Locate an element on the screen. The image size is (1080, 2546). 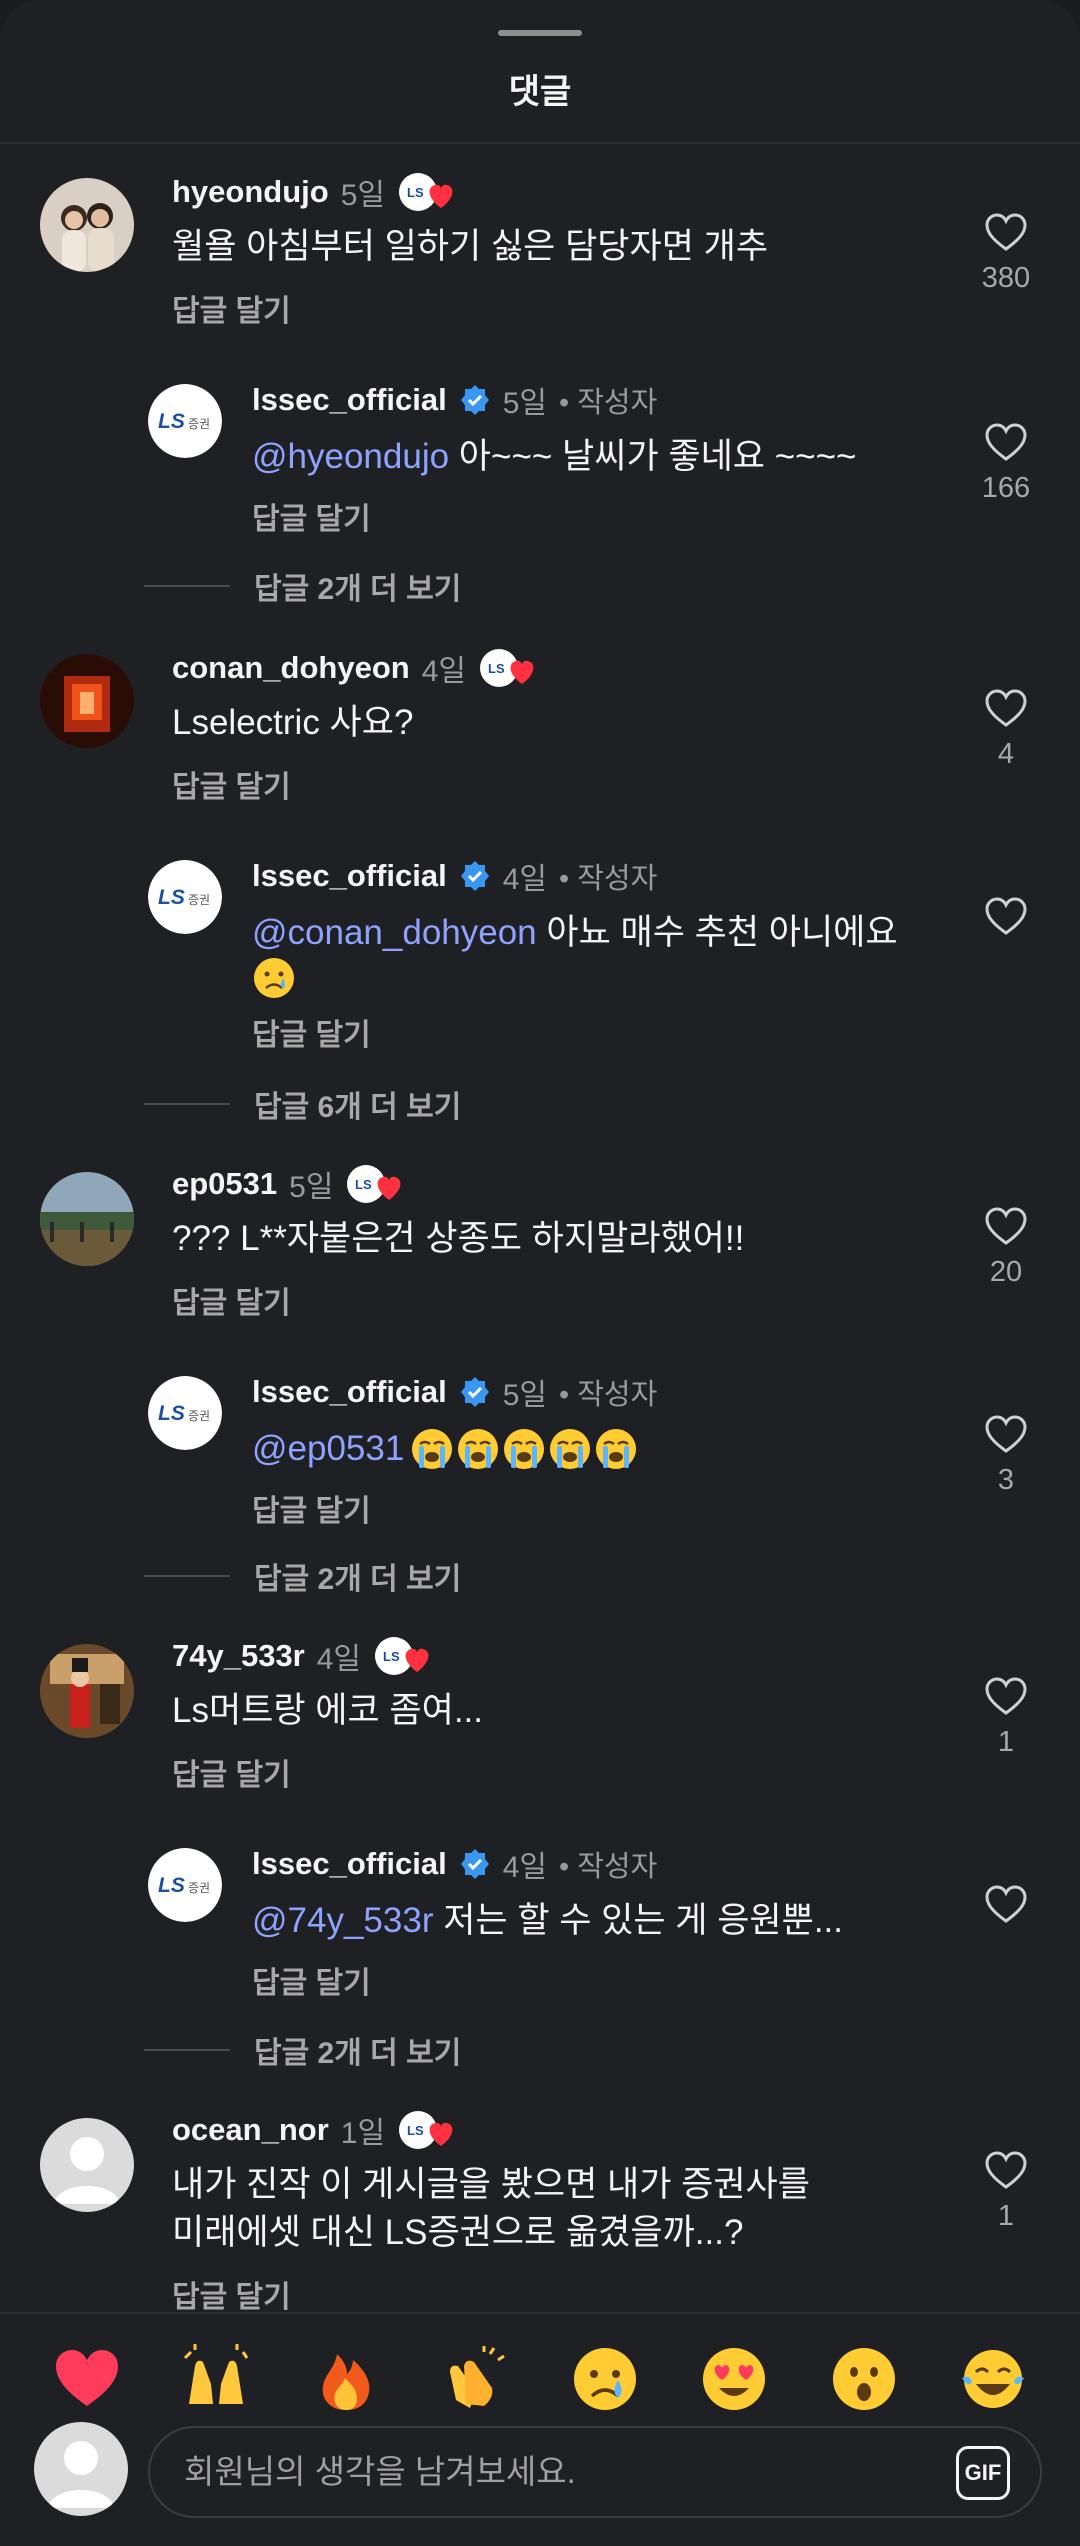
surprised-face-icon is located at coordinates (863, 2379).